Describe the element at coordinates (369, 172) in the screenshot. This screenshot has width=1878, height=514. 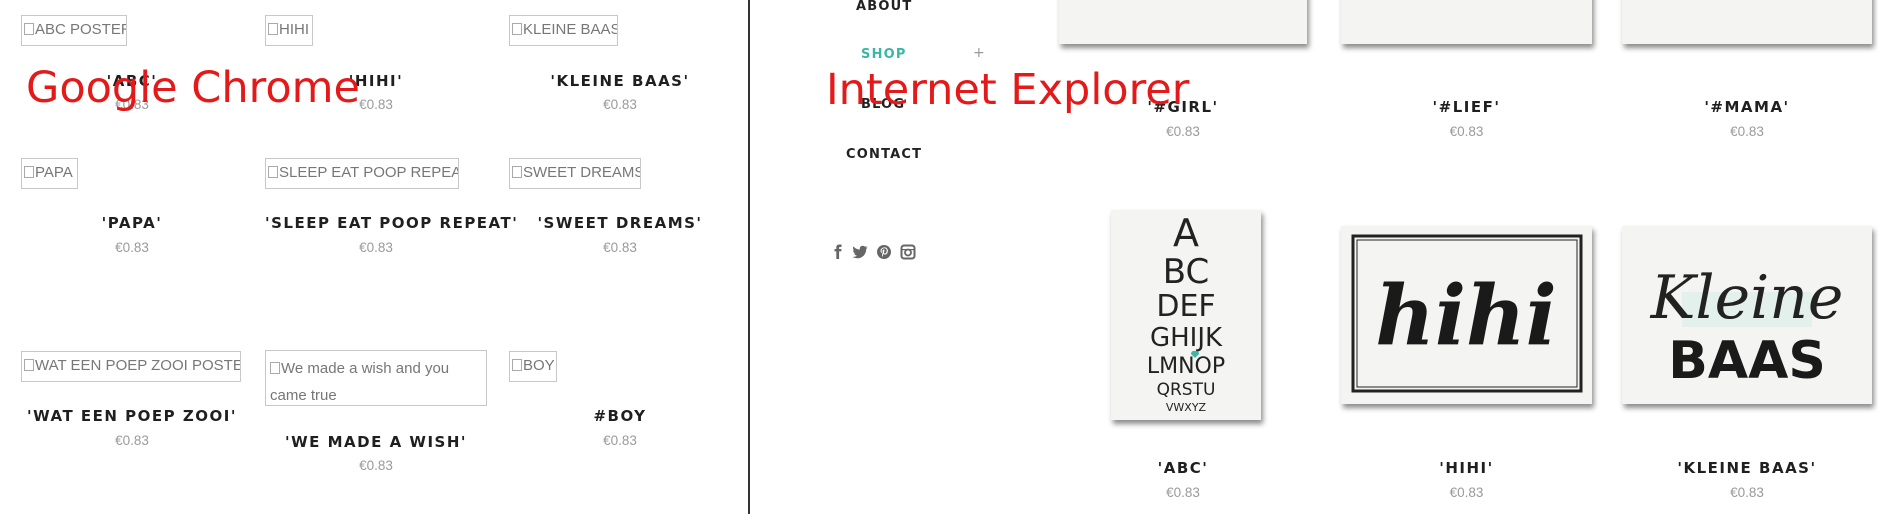
I see `image-alt-text: SLEEP EAT POOP REPEAT` at that location.